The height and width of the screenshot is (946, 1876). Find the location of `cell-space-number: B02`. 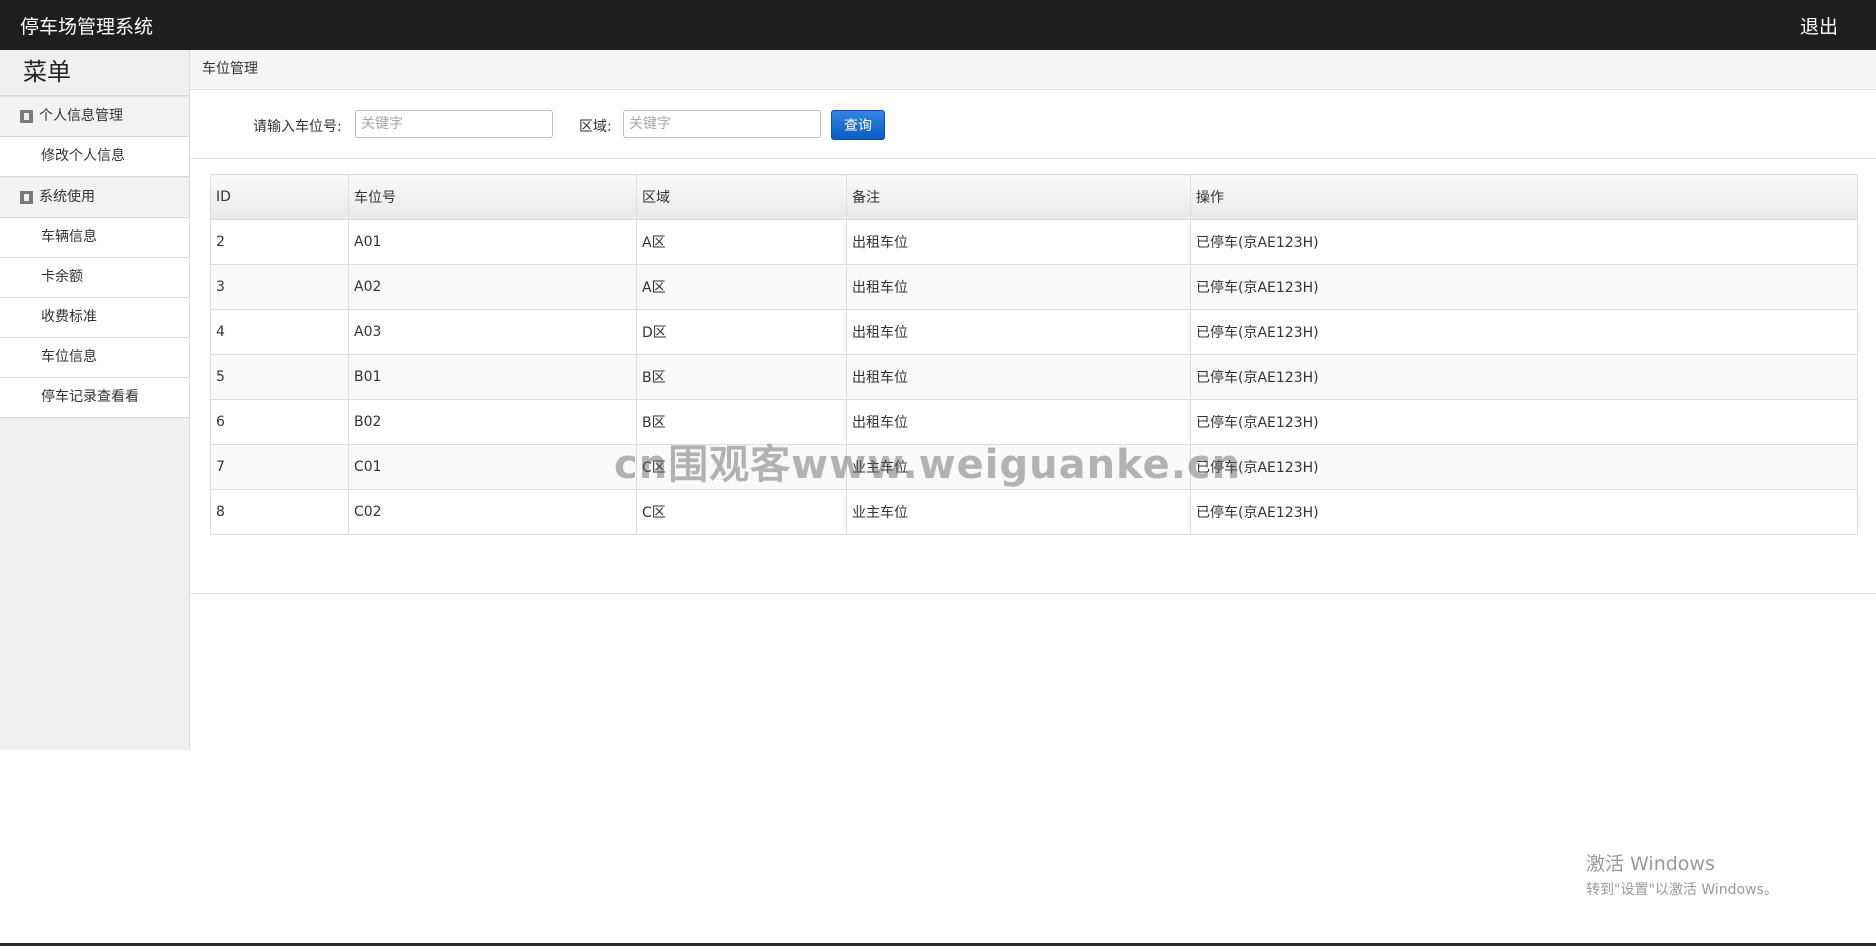

cell-space-number: B02 is located at coordinates (492, 422).